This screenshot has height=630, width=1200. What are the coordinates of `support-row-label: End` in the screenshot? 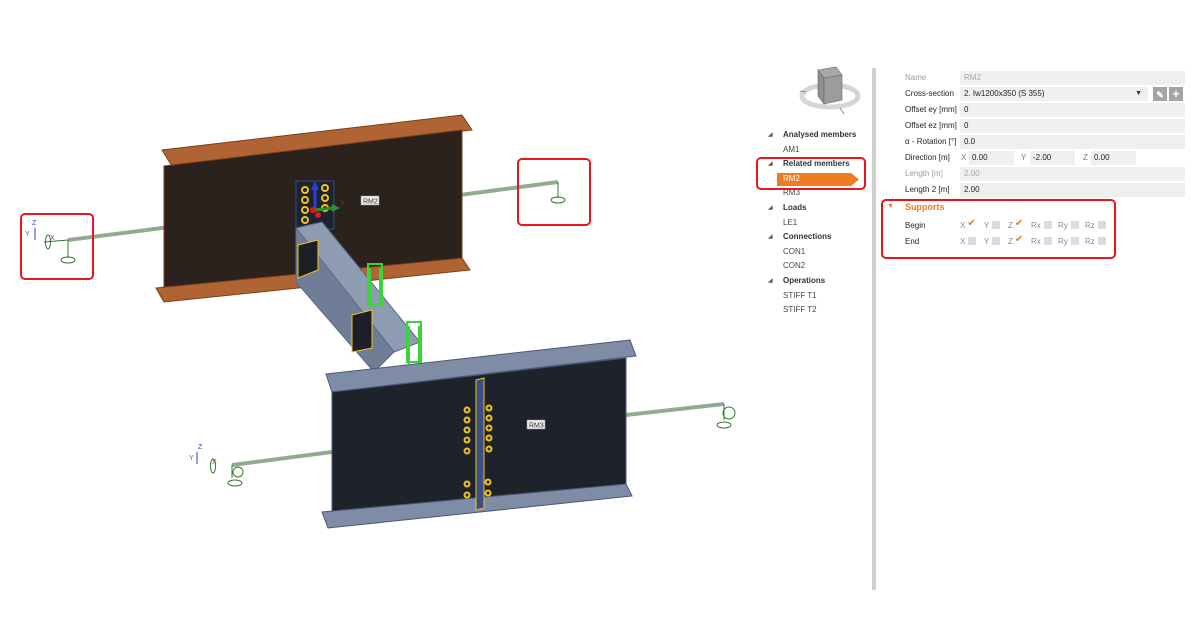 It's located at (912, 241).